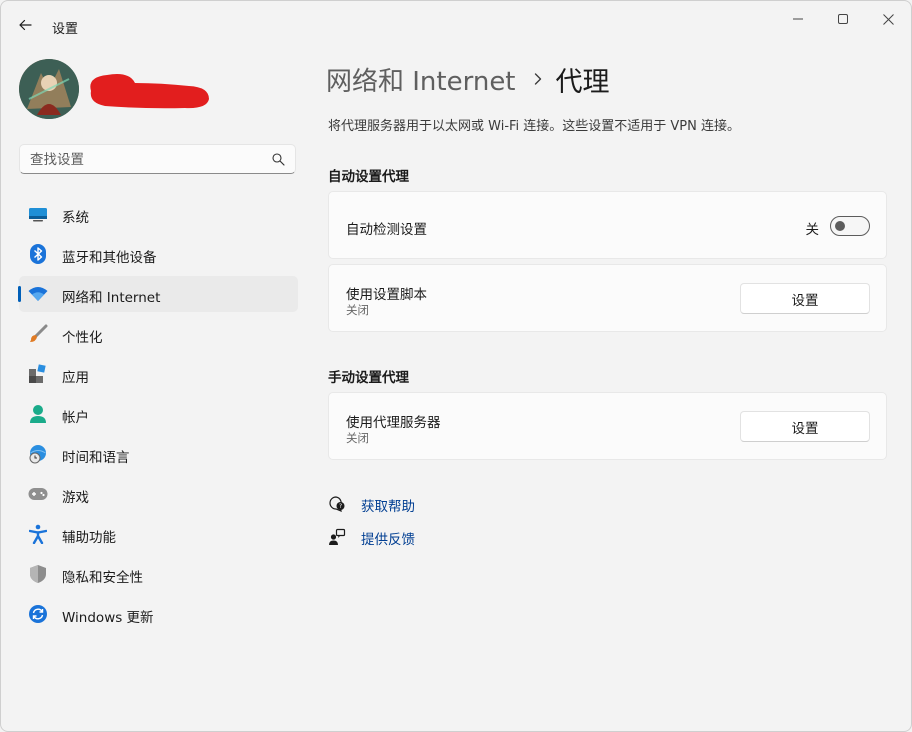 The image size is (912, 732). I want to click on give-feedback-label: 提供反馈, so click(388, 538).